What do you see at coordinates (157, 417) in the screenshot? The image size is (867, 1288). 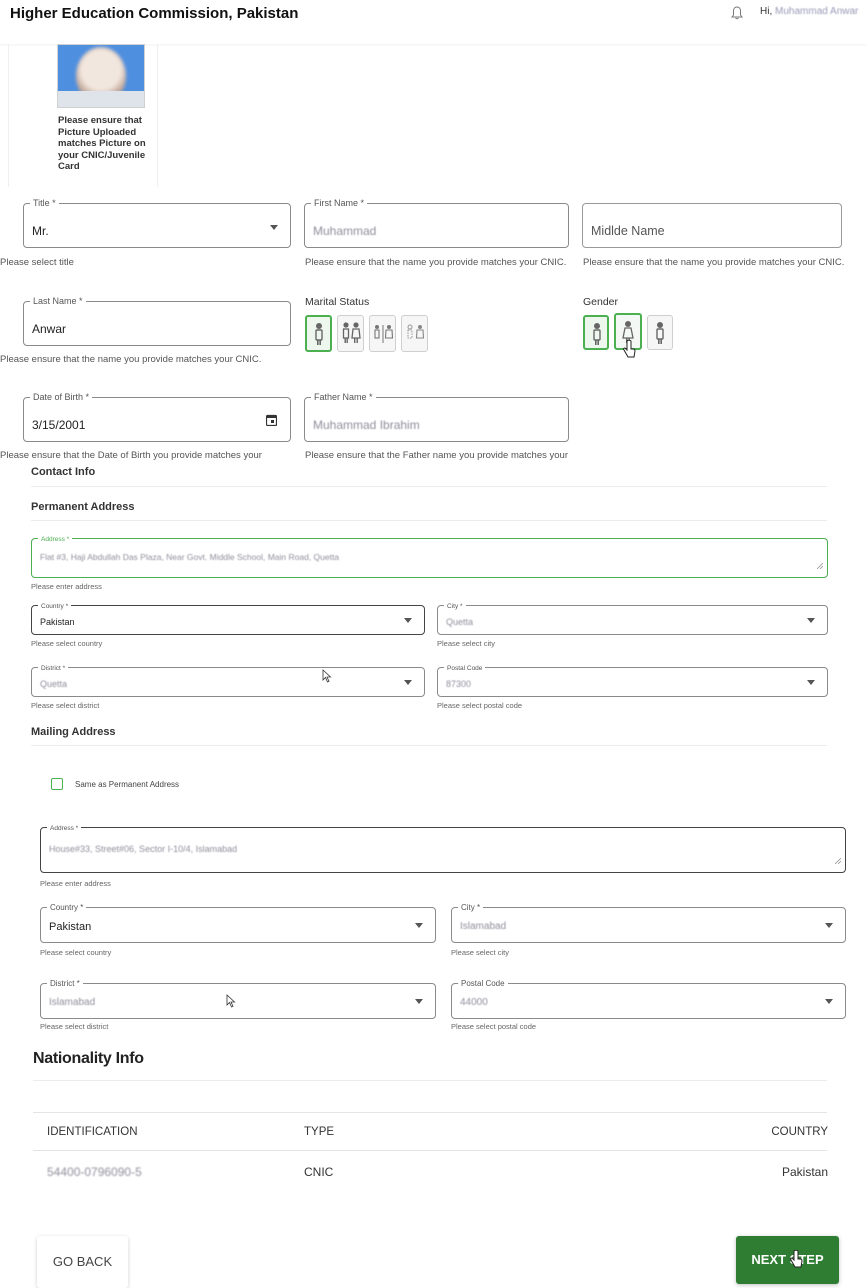 I see `dob-input: Date of Birth * 3/15/2001` at bounding box center [157, 417].